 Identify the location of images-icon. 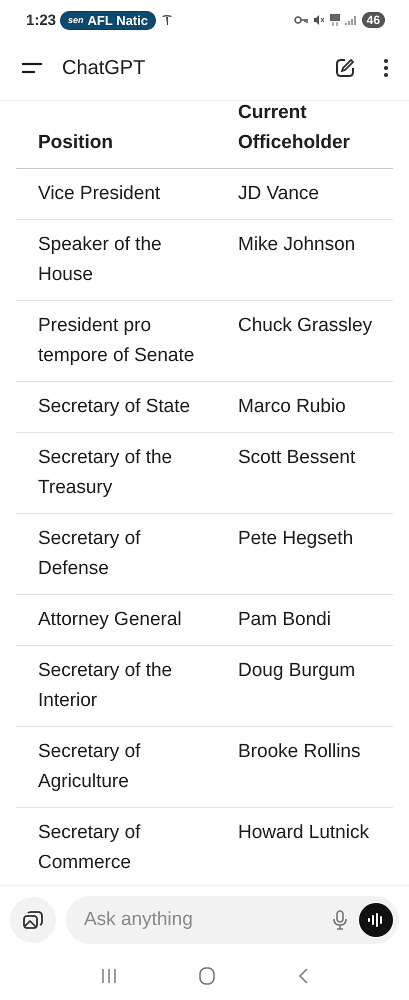
(33, 920).